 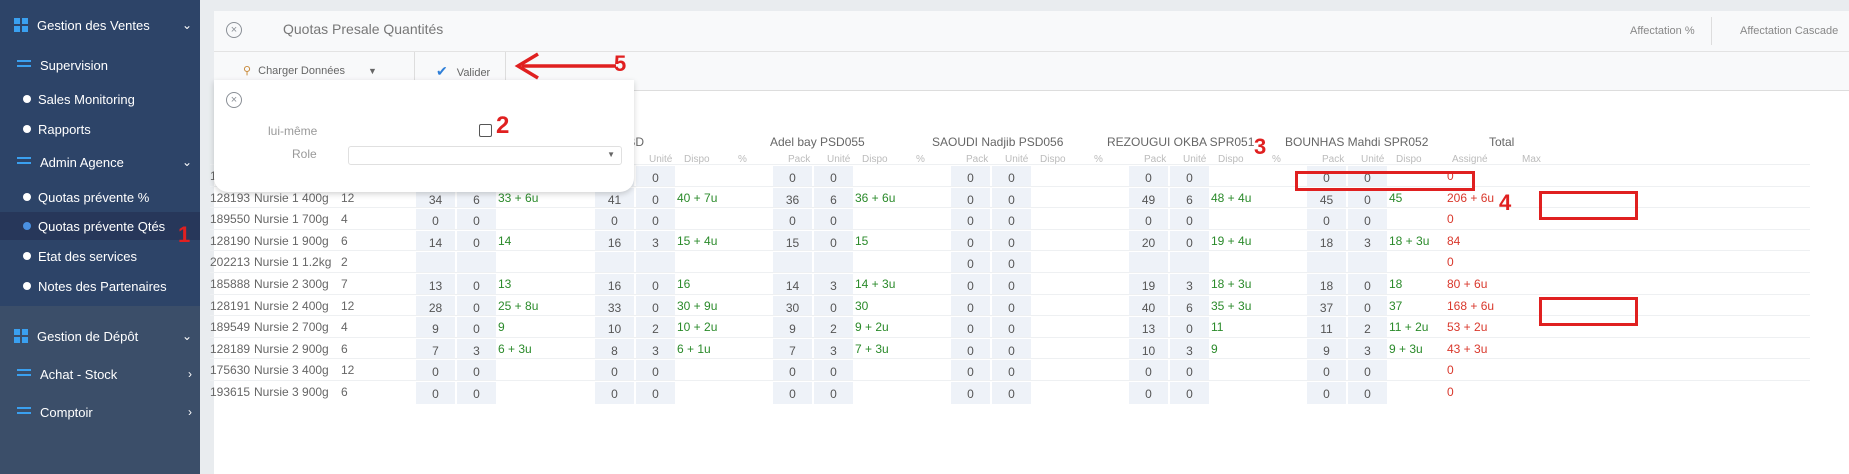 What do you see at coordinates (190, 412) in the screenshot?
I see `chevron-right-icon: ›` at bounding box center [190, 412].